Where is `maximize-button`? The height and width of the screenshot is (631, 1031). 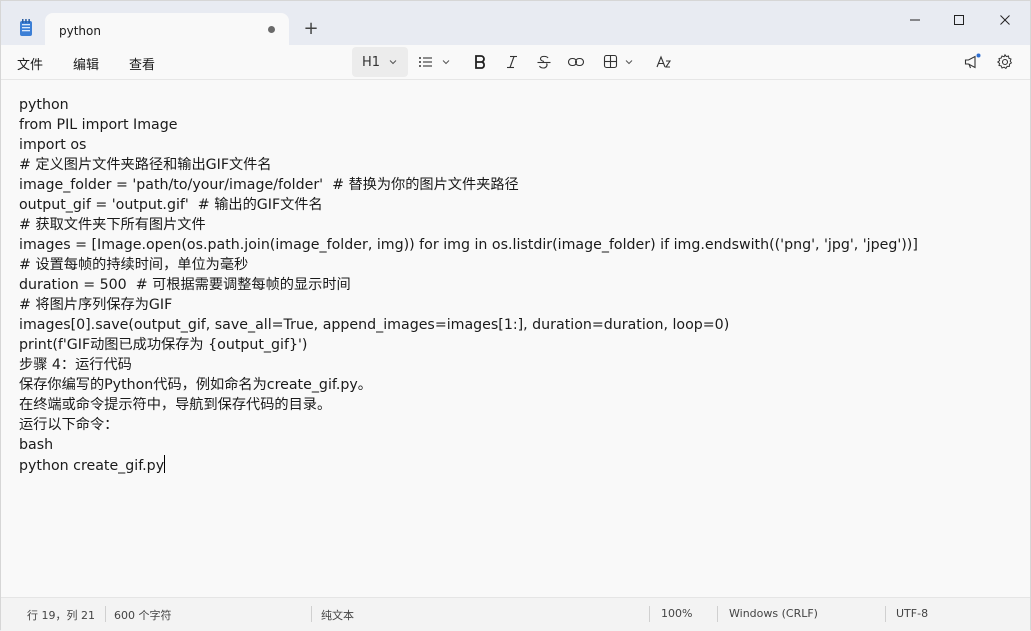
maximize-button is located at coordinates (959, 20).